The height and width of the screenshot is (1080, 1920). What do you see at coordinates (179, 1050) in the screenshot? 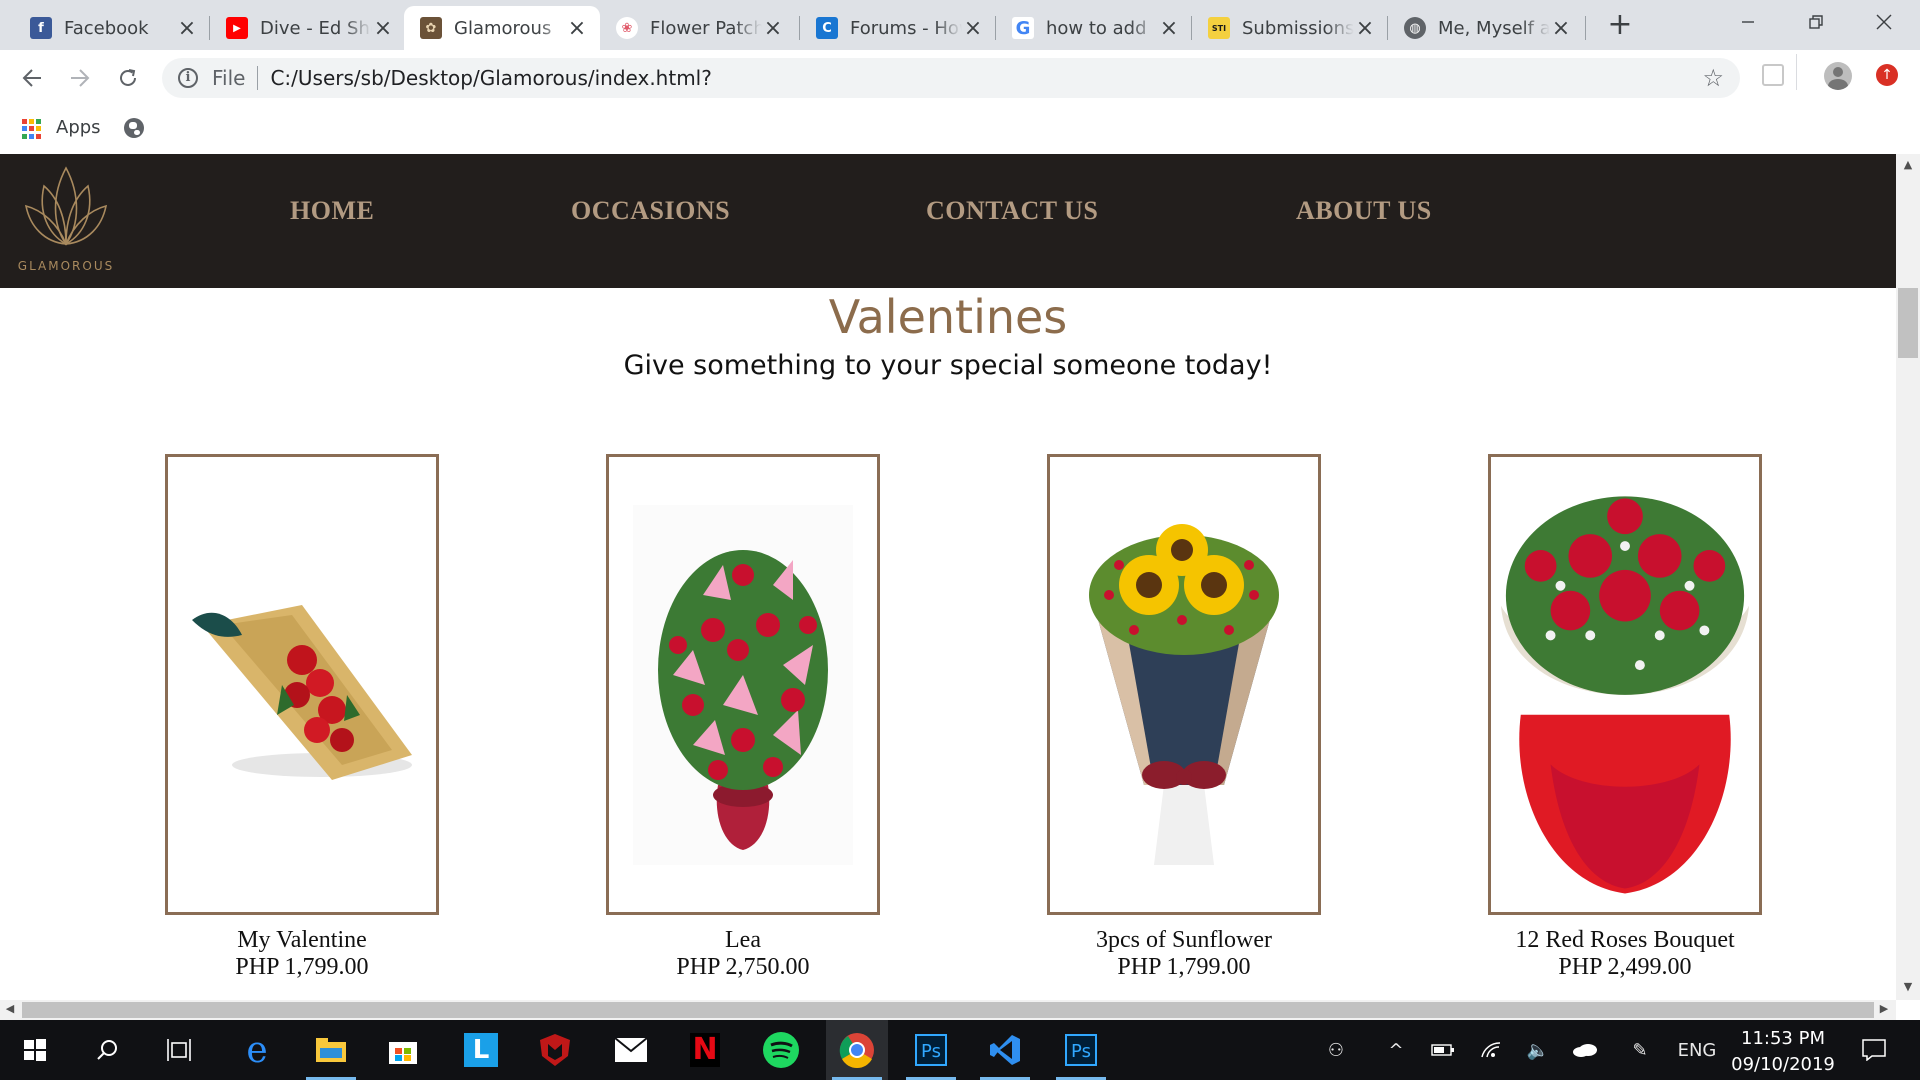
I see `task-view-button` at bounding box center [179, 1050].